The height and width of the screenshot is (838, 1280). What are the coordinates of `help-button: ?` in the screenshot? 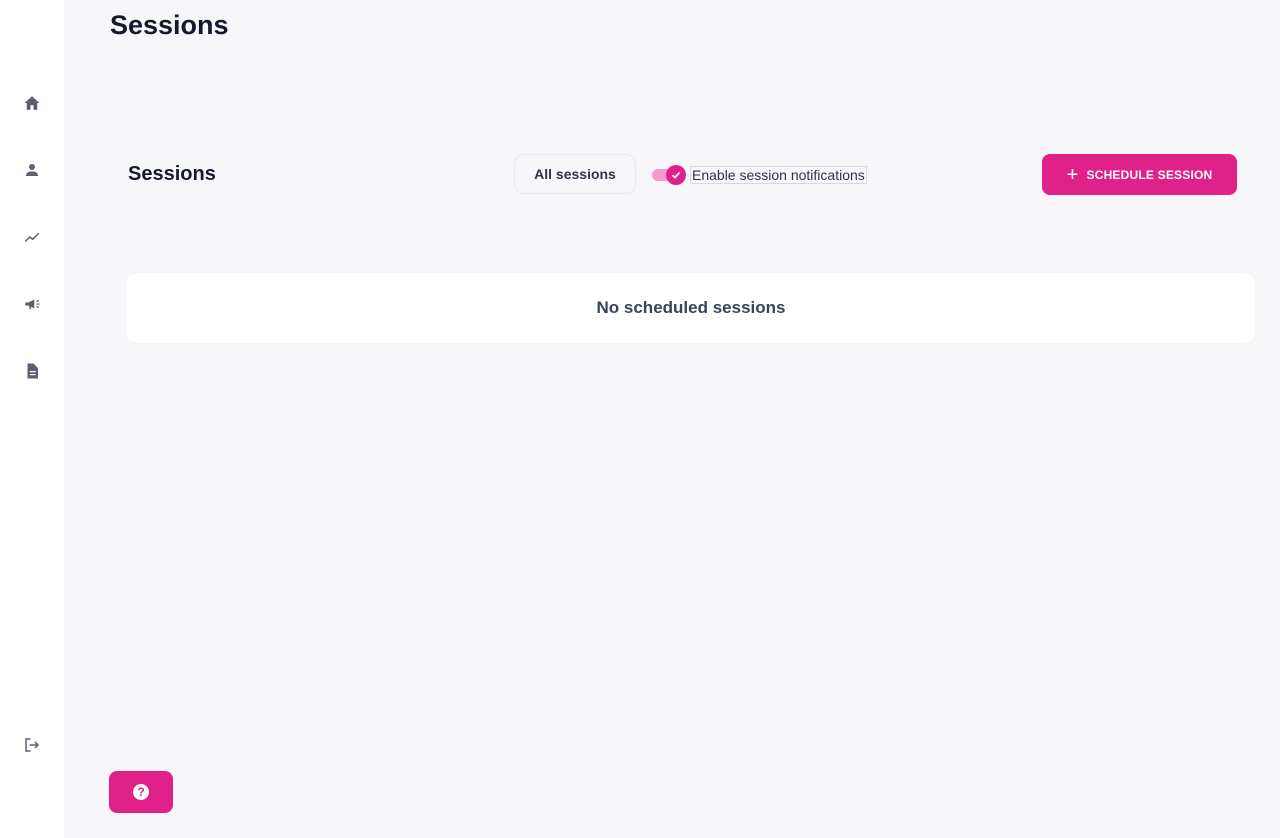 It's located at (141, 792).